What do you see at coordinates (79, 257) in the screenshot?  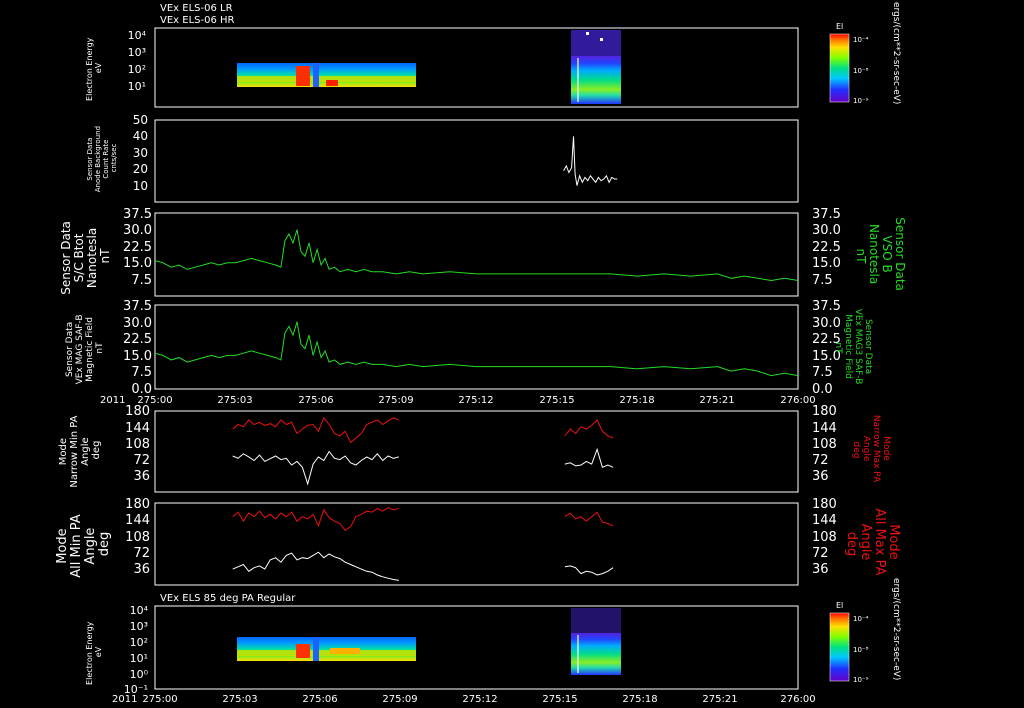 I see `y-axis-label-line: S/C Btot` at bounding box center [79, 257].